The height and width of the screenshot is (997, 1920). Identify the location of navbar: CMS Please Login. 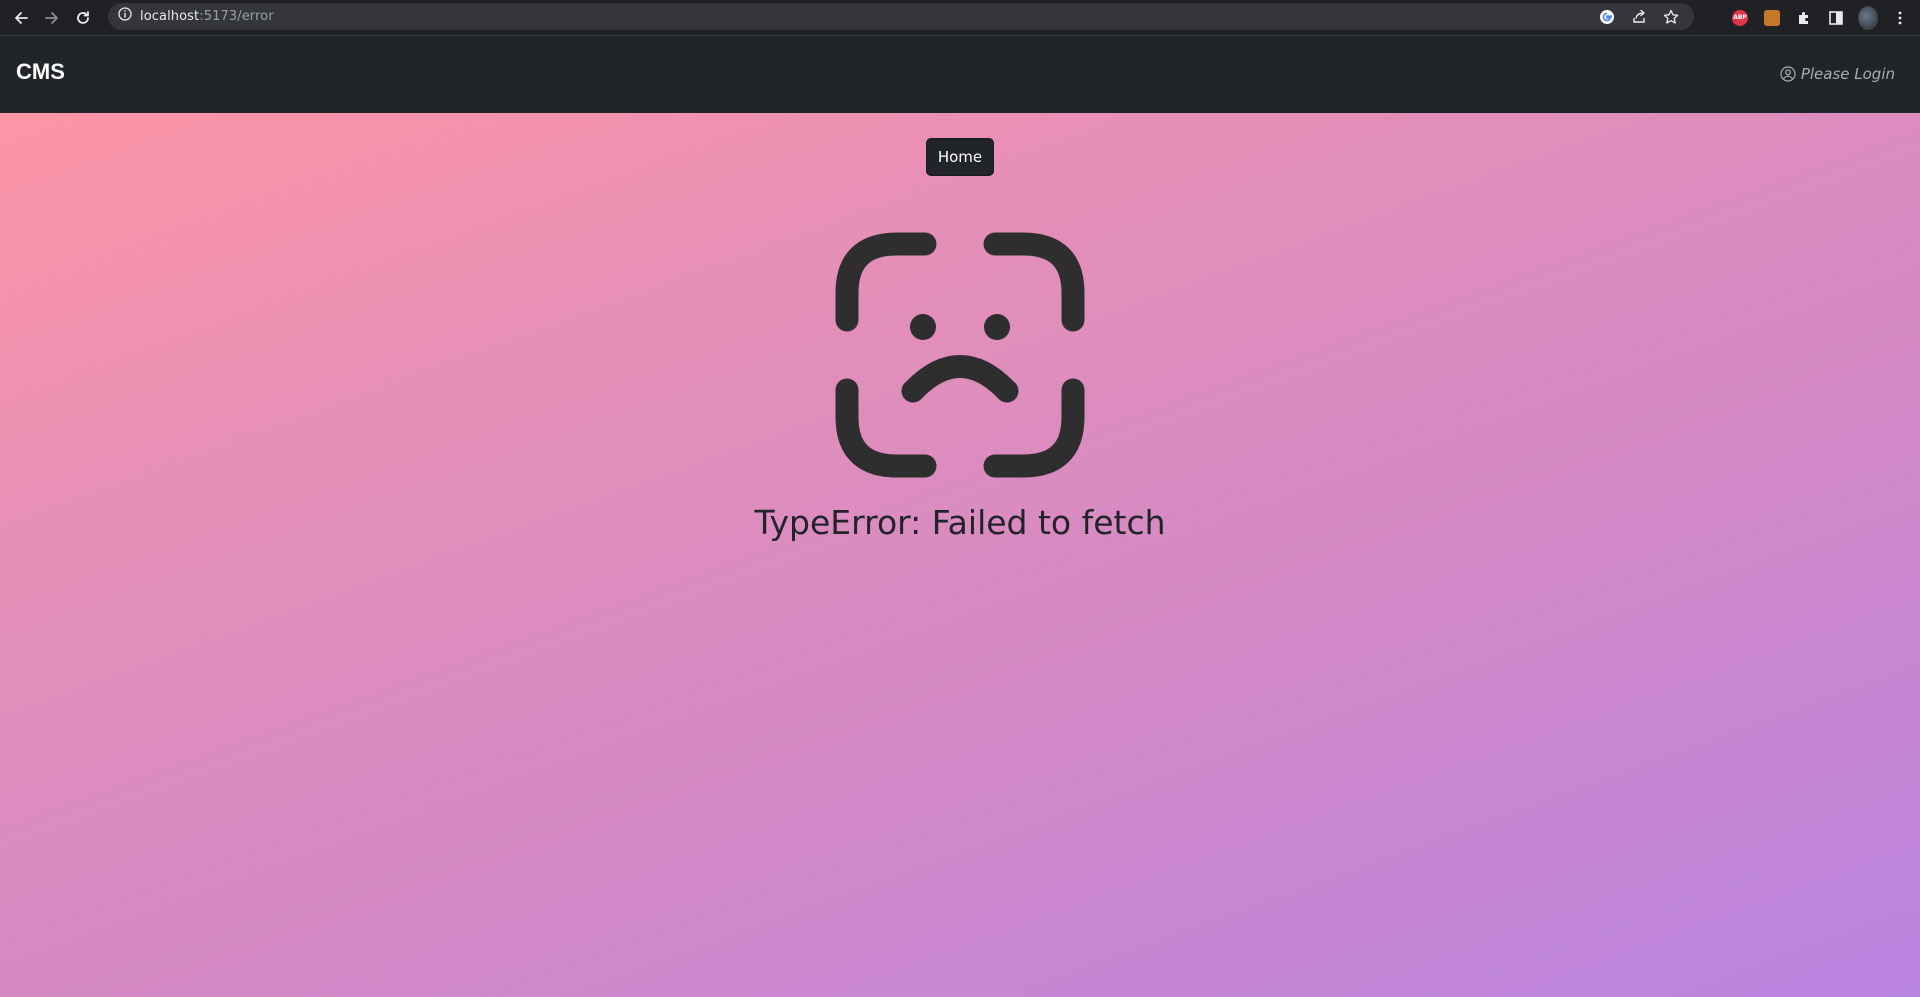
(960, 74).